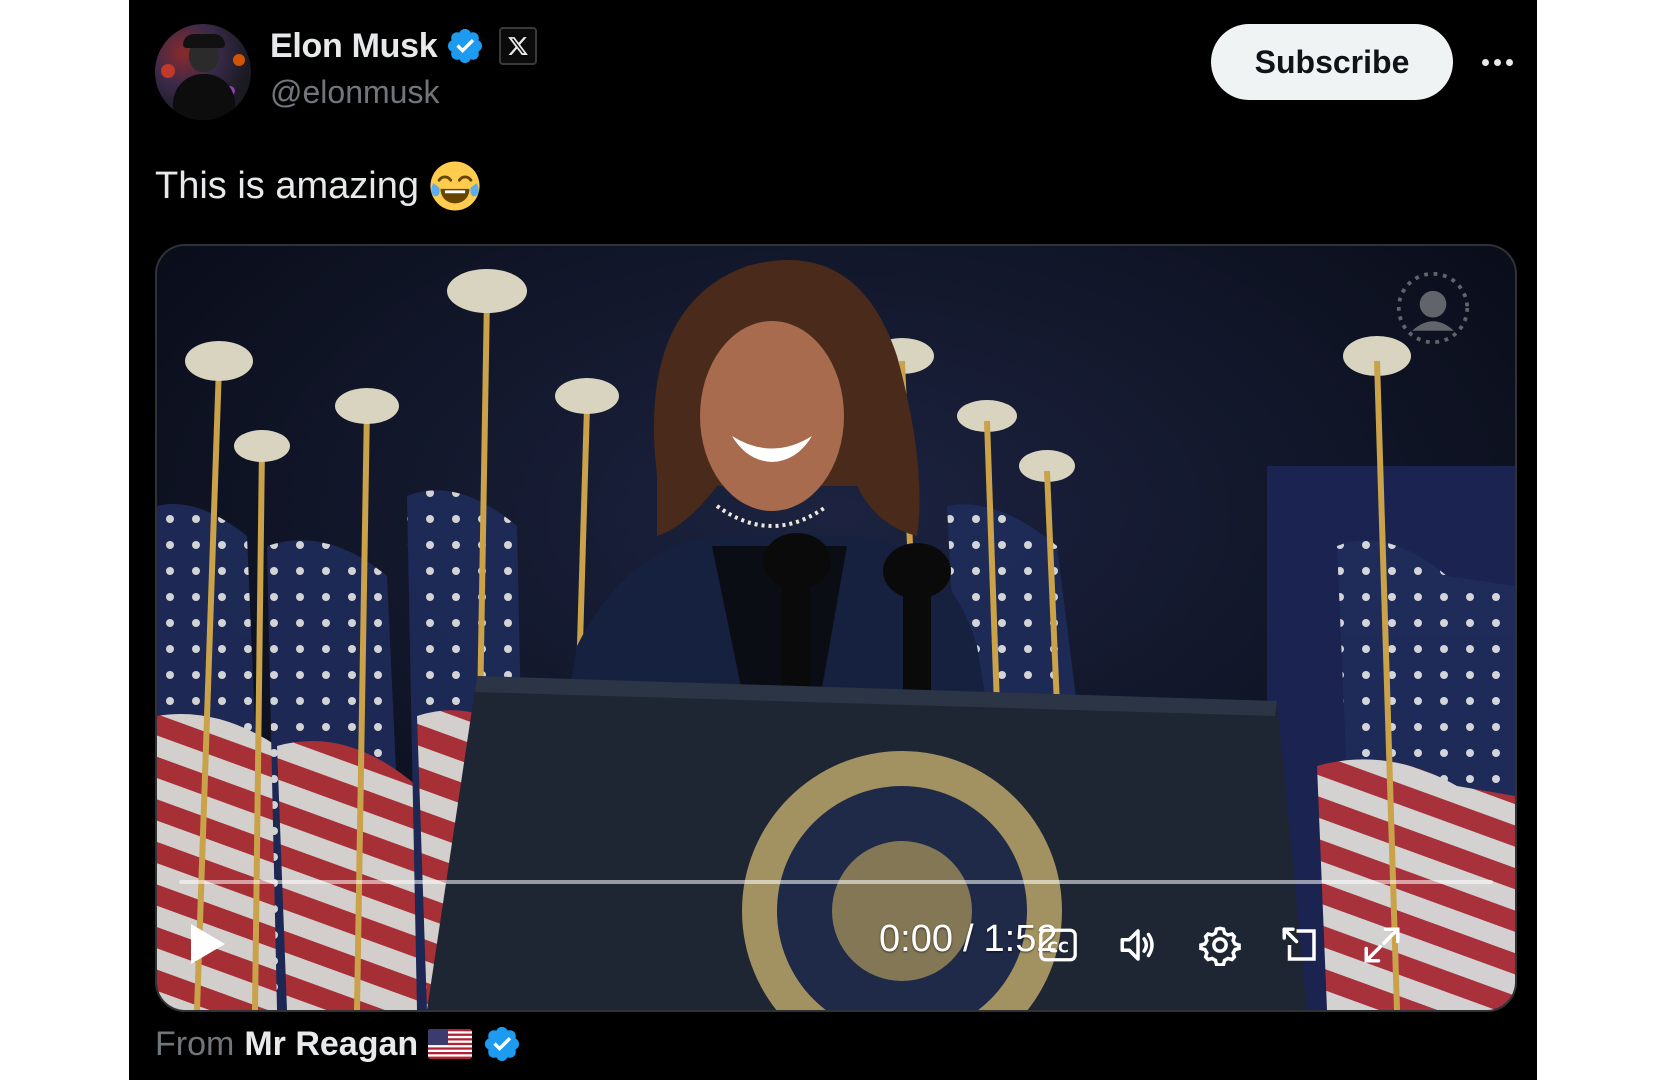 This screenshot has width=1660, height=1080. I want to click on from-label: From, so click(195, 1043).